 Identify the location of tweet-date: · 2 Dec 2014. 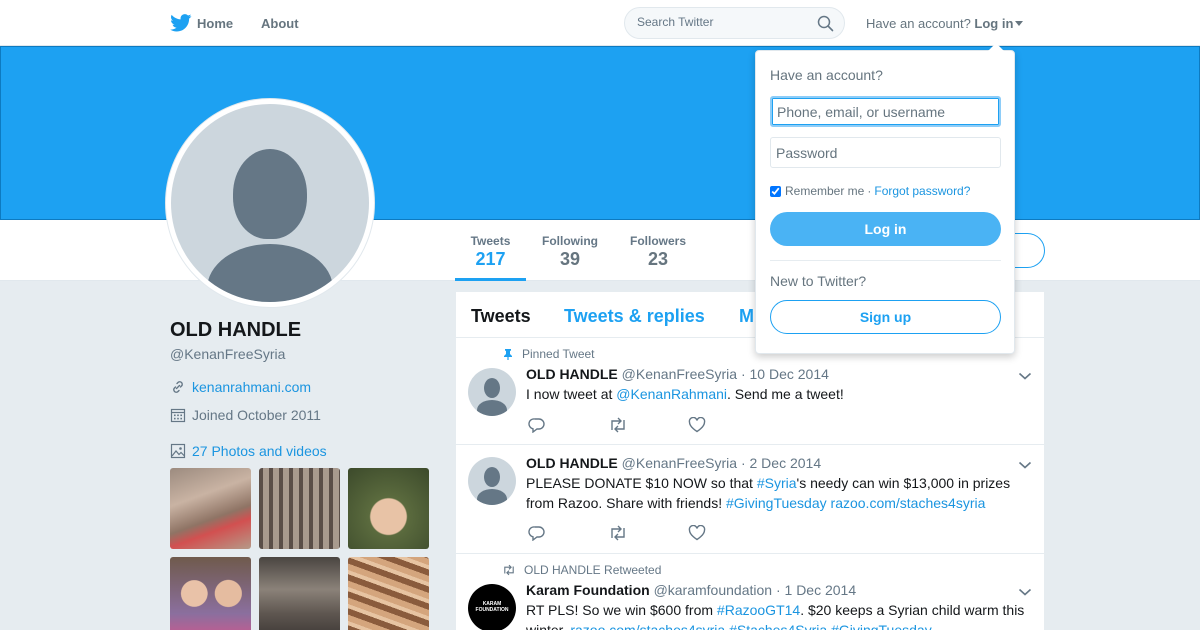
(781, 463).